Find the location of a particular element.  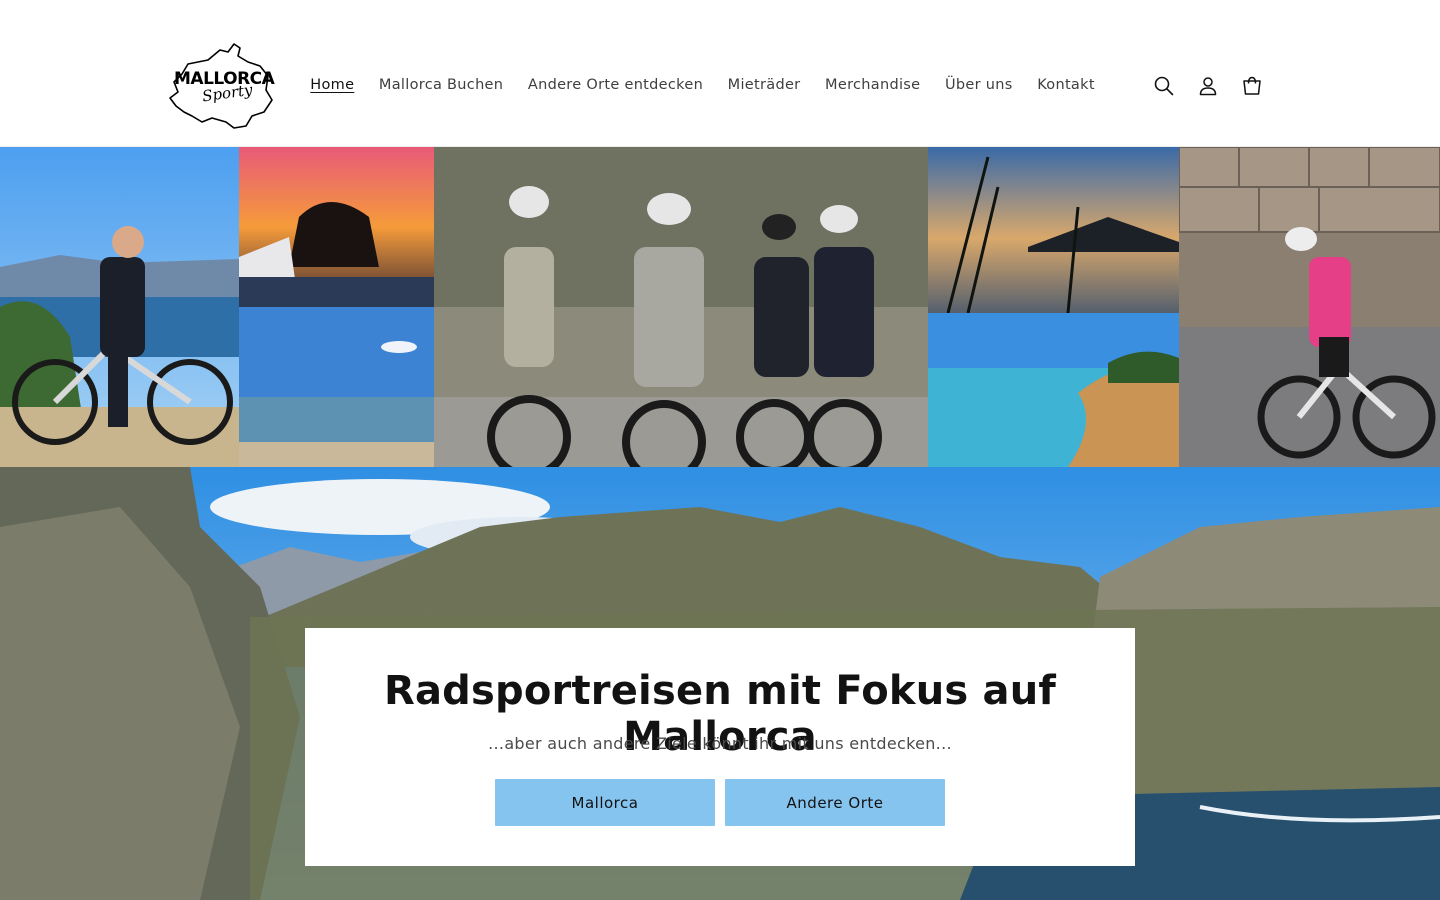

account-button is located at coordinates (1208, 86).